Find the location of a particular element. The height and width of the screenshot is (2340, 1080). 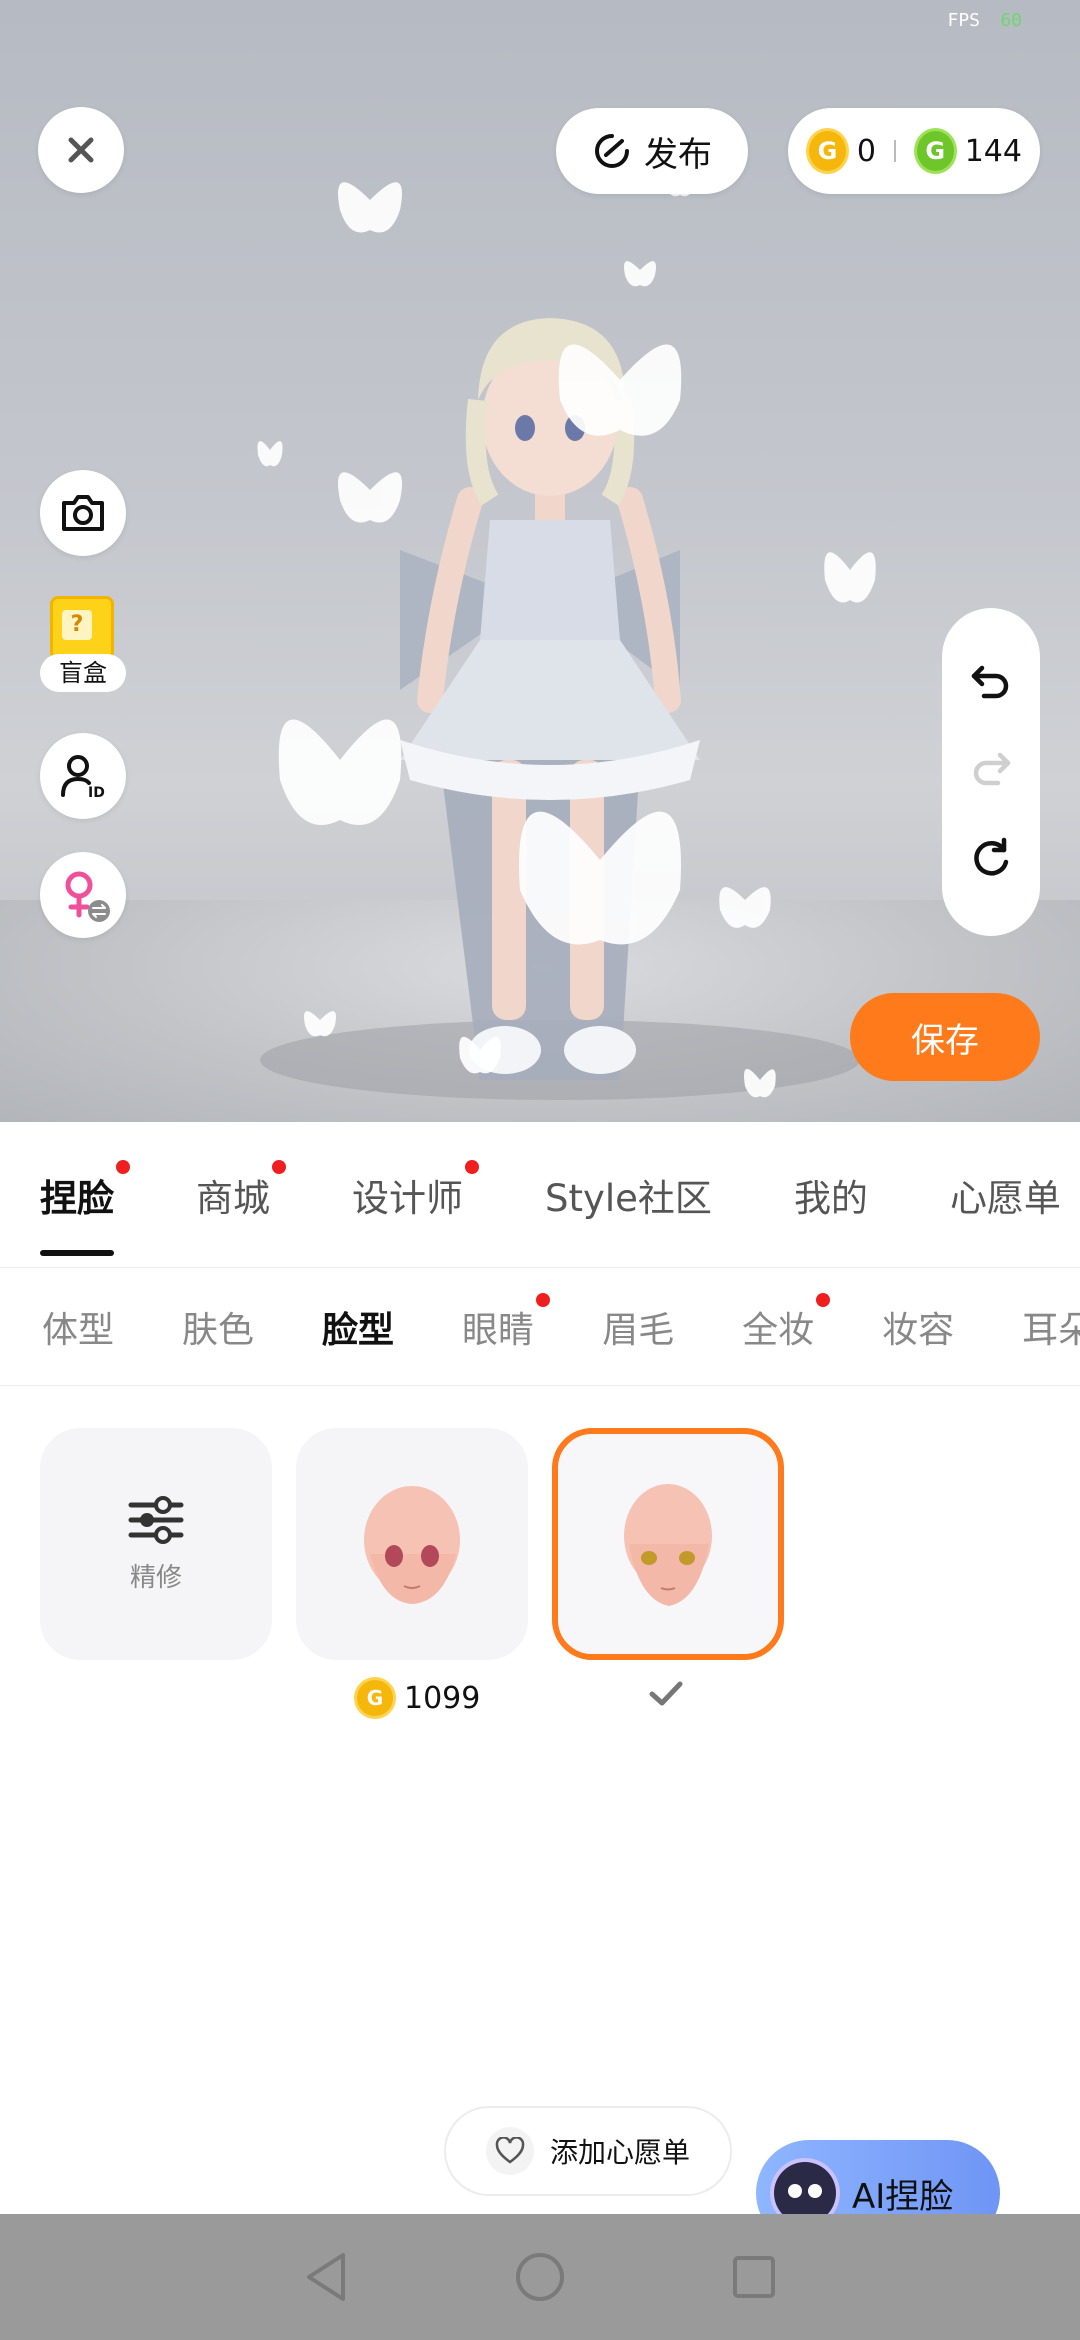

subtab-eyebrows: 眉毛 is located at coordinates (638, 1327).